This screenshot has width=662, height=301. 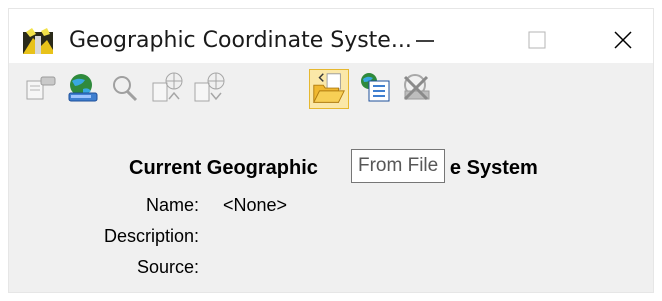 I want to click on search-icon, so click(x=125, y=89).